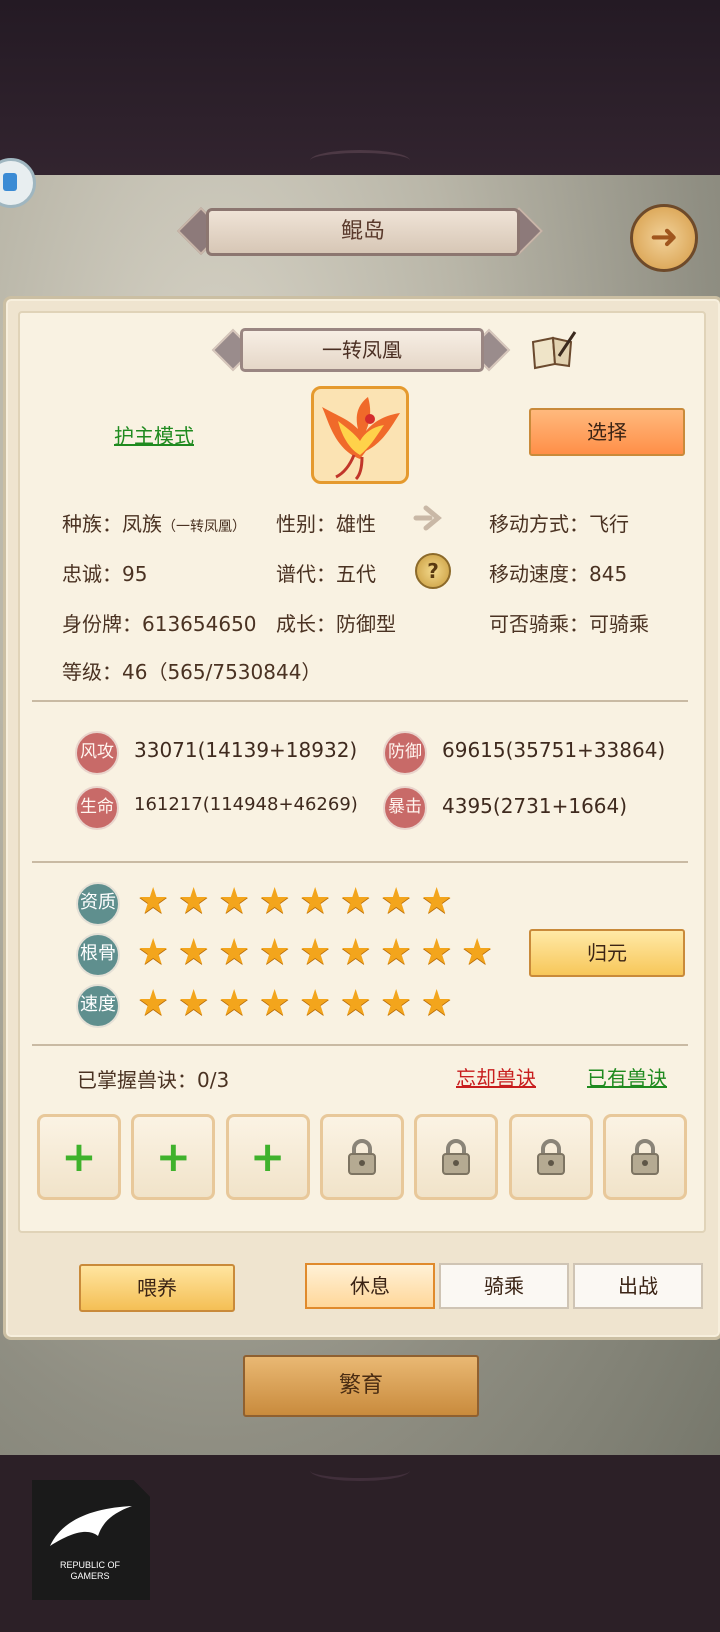 This screenshot has width=720, height=1632. I want to click on breed-button: 繁育, so click(361, 1386).